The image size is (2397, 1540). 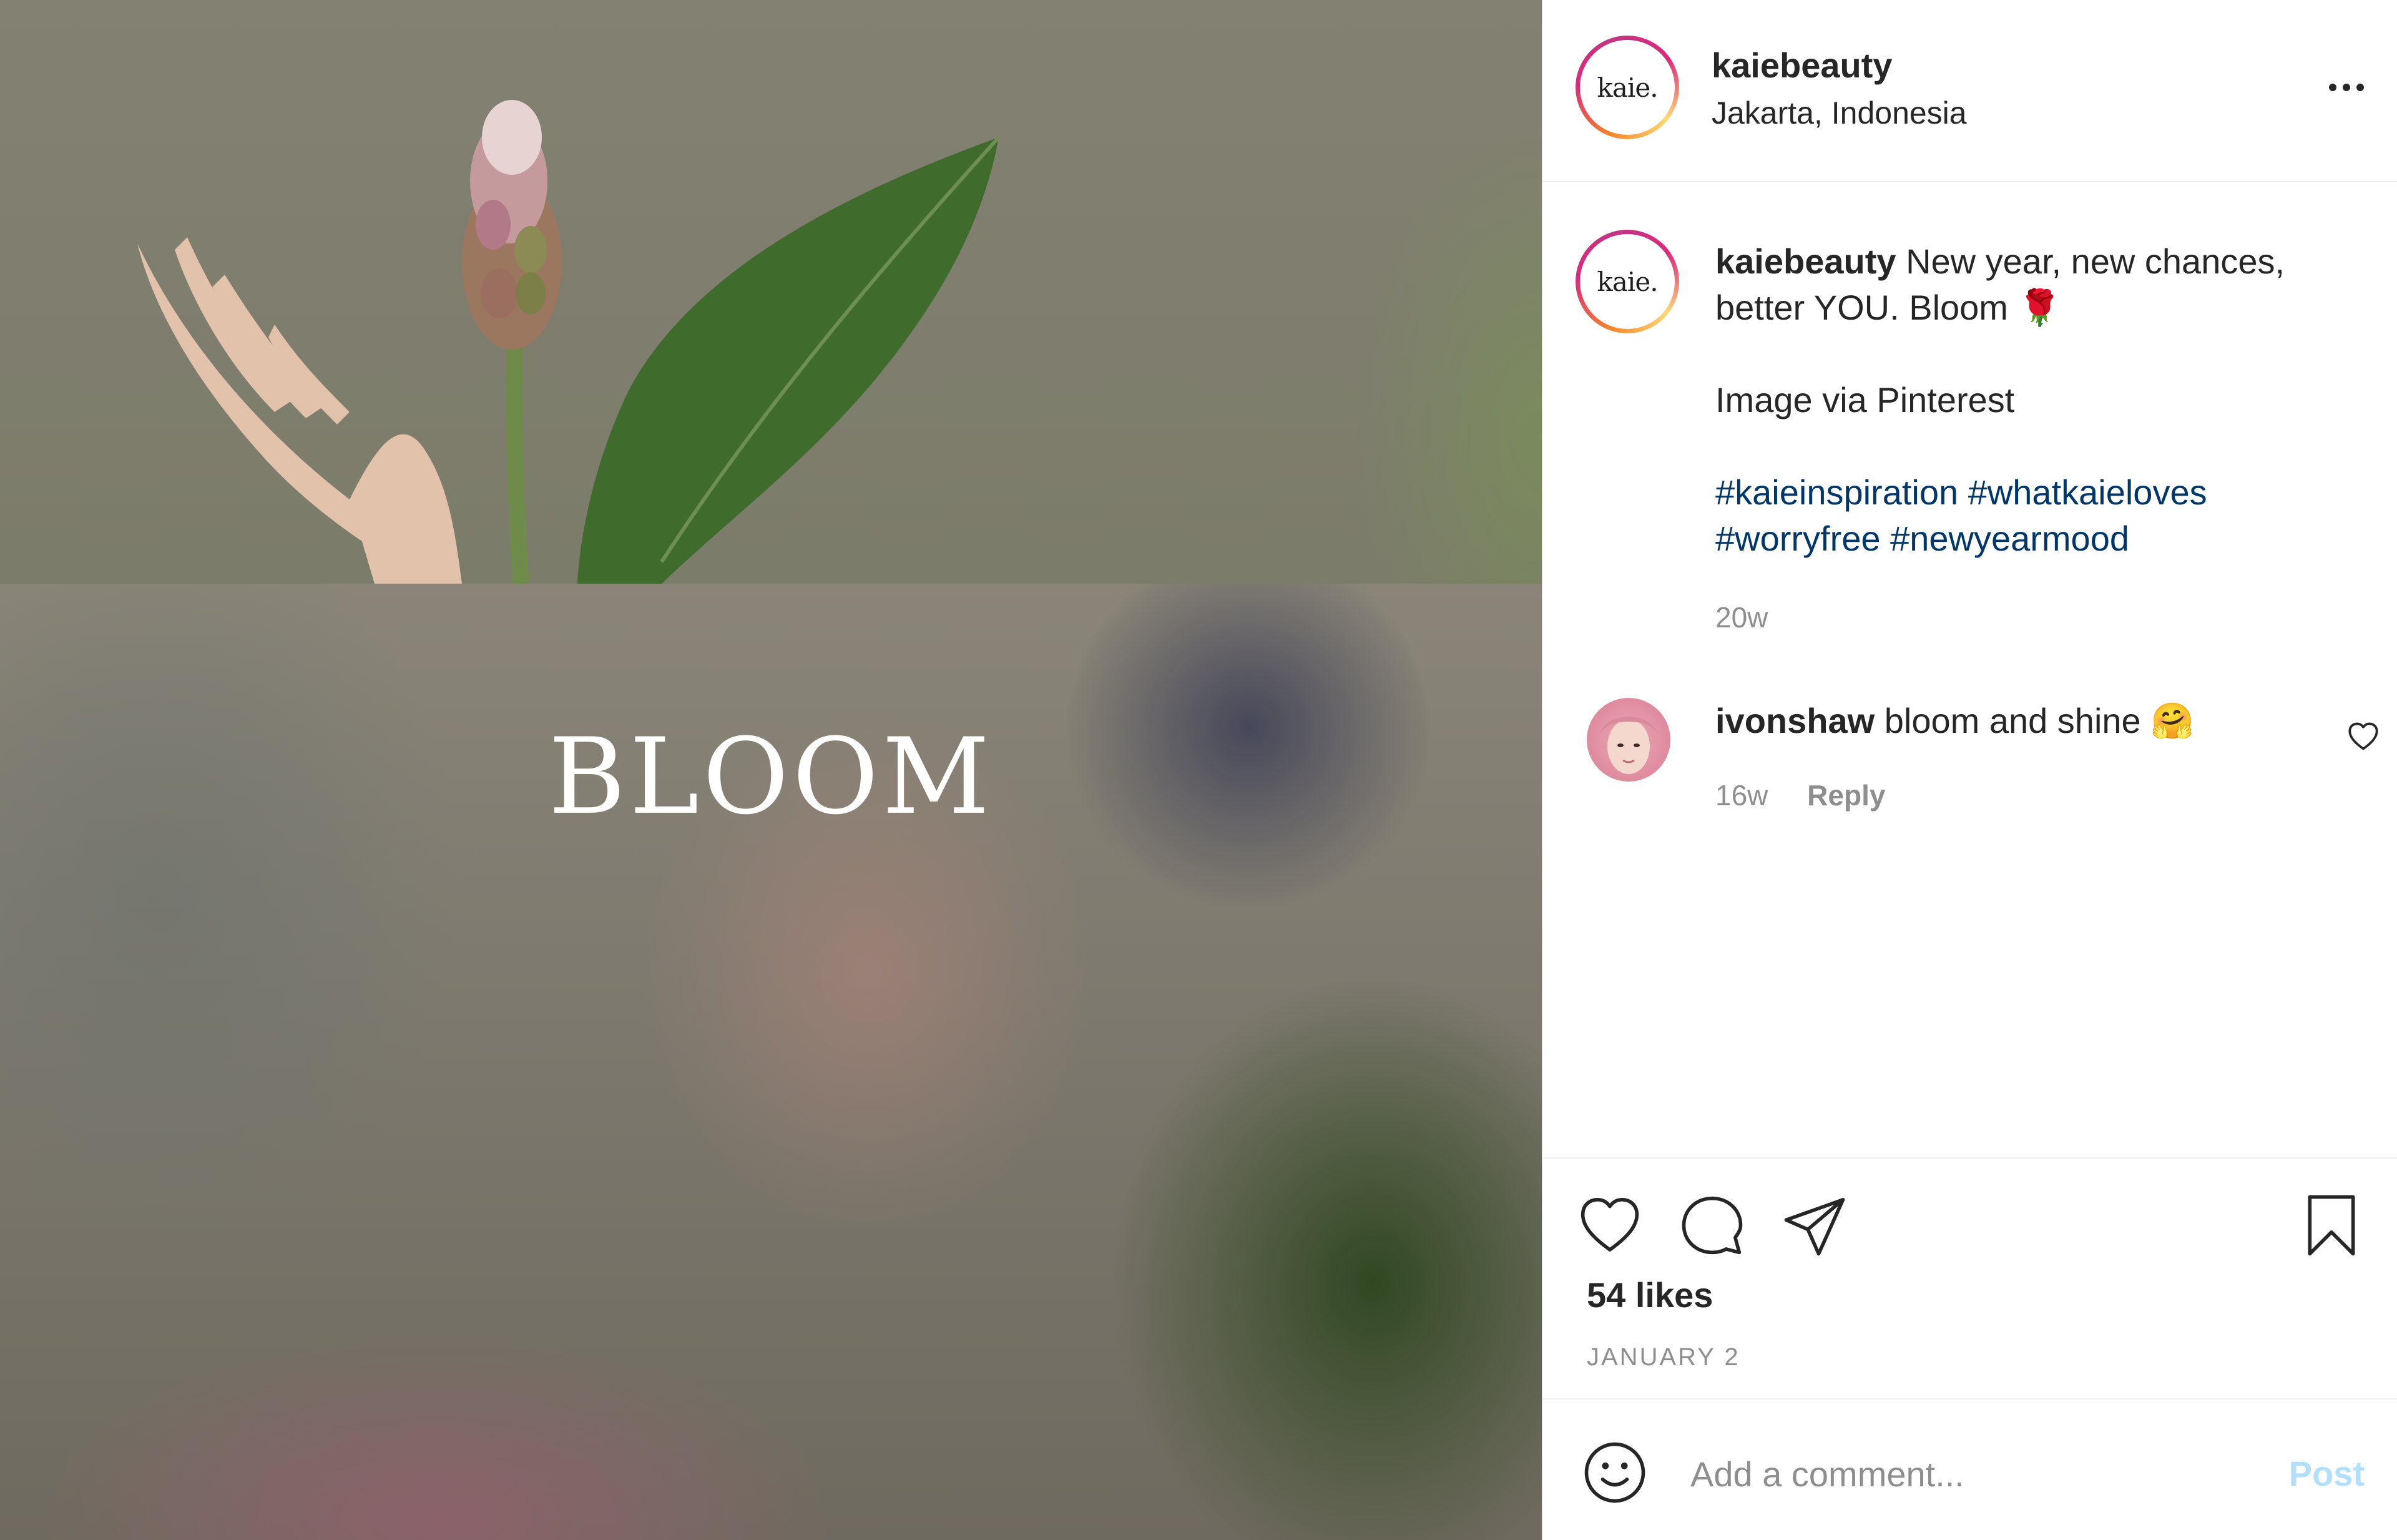 What do you see at coordinates (1970, 91) in the screenshot?
I see `post-header: kaie. kaiebeauty Jakarta, Indonesia` at bounding box center [1970, 91].